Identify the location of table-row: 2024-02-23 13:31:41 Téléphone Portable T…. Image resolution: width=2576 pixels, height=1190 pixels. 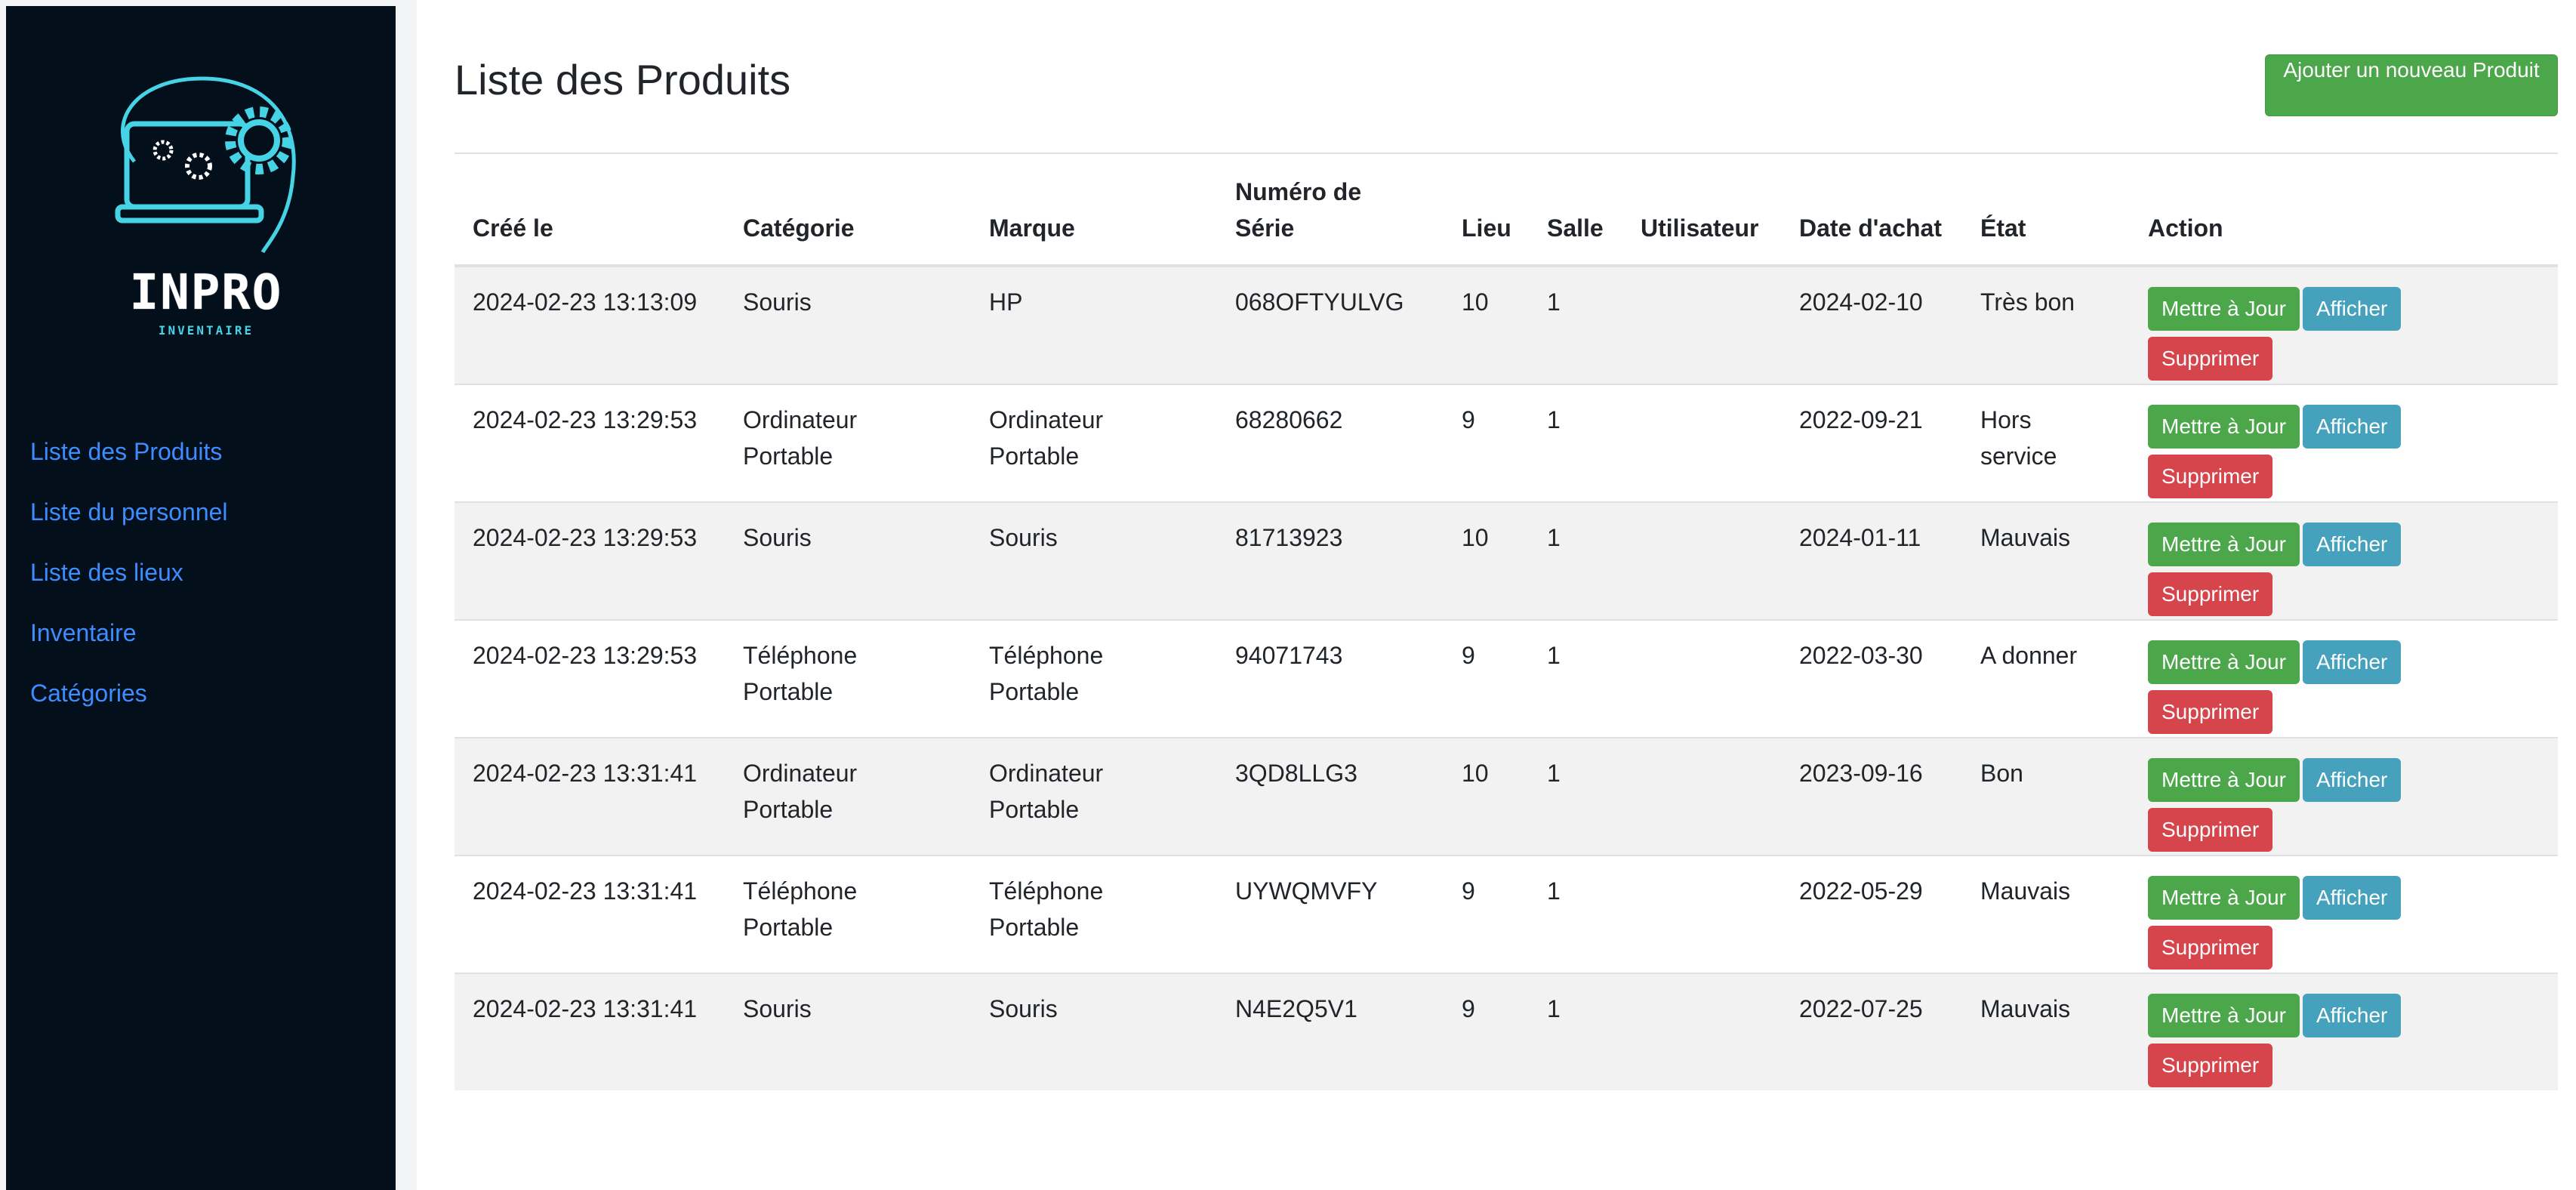
(1506, 914).